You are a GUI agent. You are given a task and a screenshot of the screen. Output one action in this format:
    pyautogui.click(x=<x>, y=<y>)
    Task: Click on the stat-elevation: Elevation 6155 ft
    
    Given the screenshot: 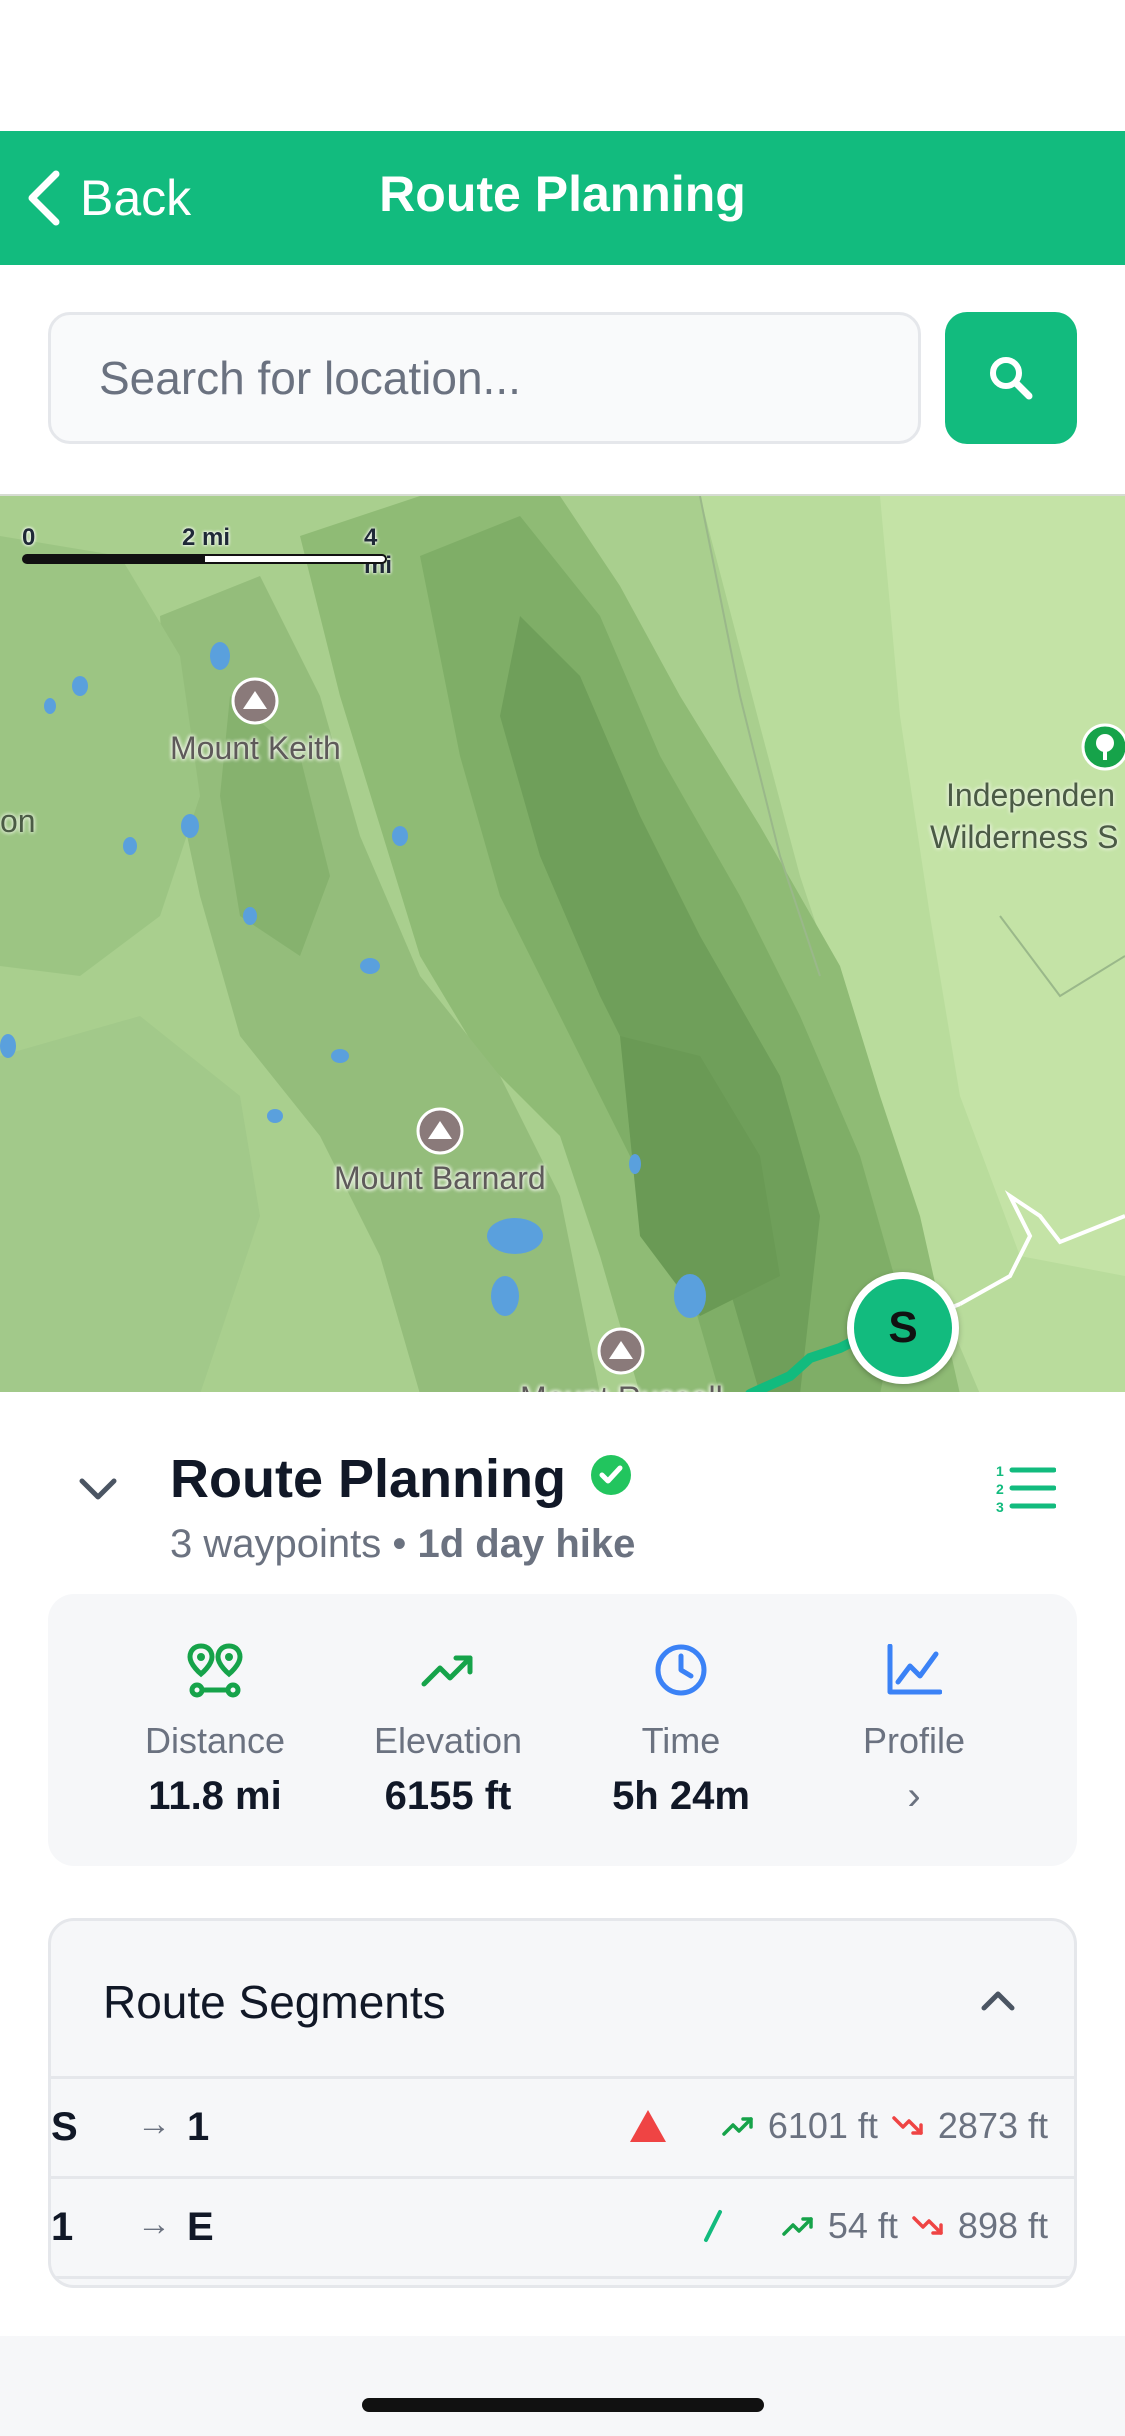 What is the action you would take?
    pyautogui.click(x=448, y=1730)
    